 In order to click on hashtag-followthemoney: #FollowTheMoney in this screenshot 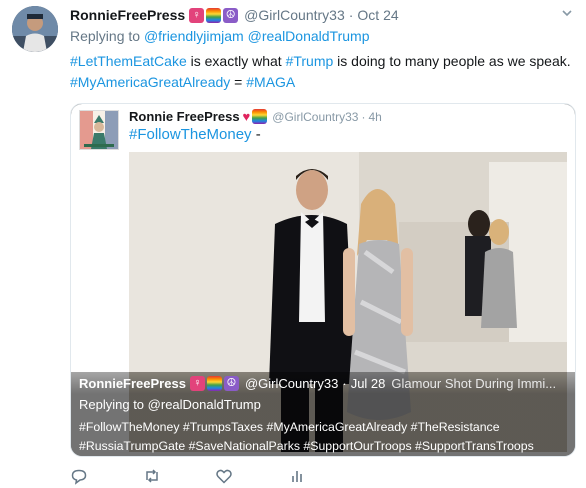, I will do `click(190, 134)`.